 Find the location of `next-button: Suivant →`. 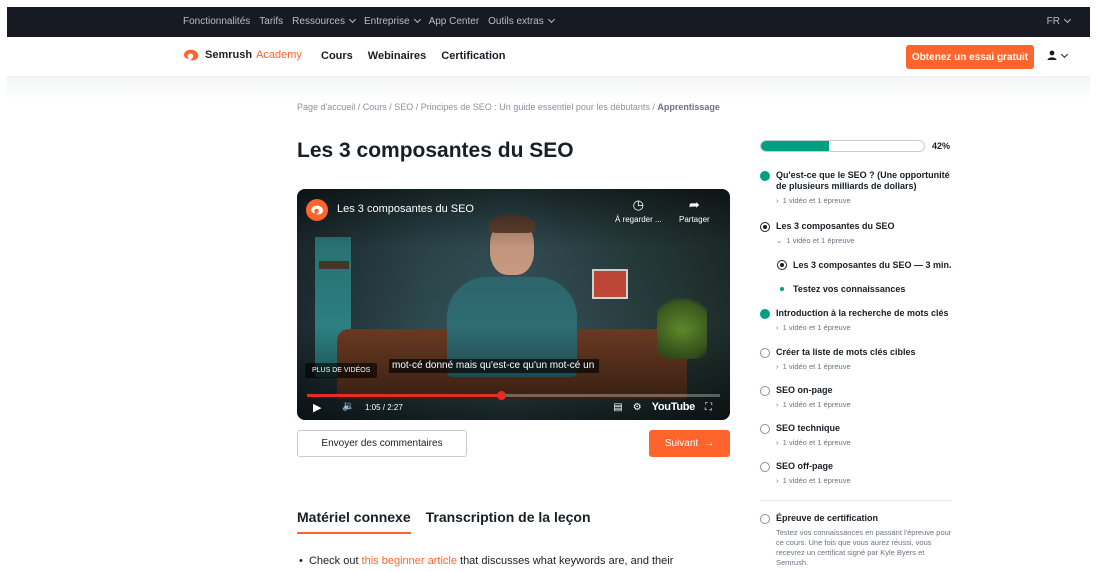

next-button: Suivant → is located at coordinates (689, 443).